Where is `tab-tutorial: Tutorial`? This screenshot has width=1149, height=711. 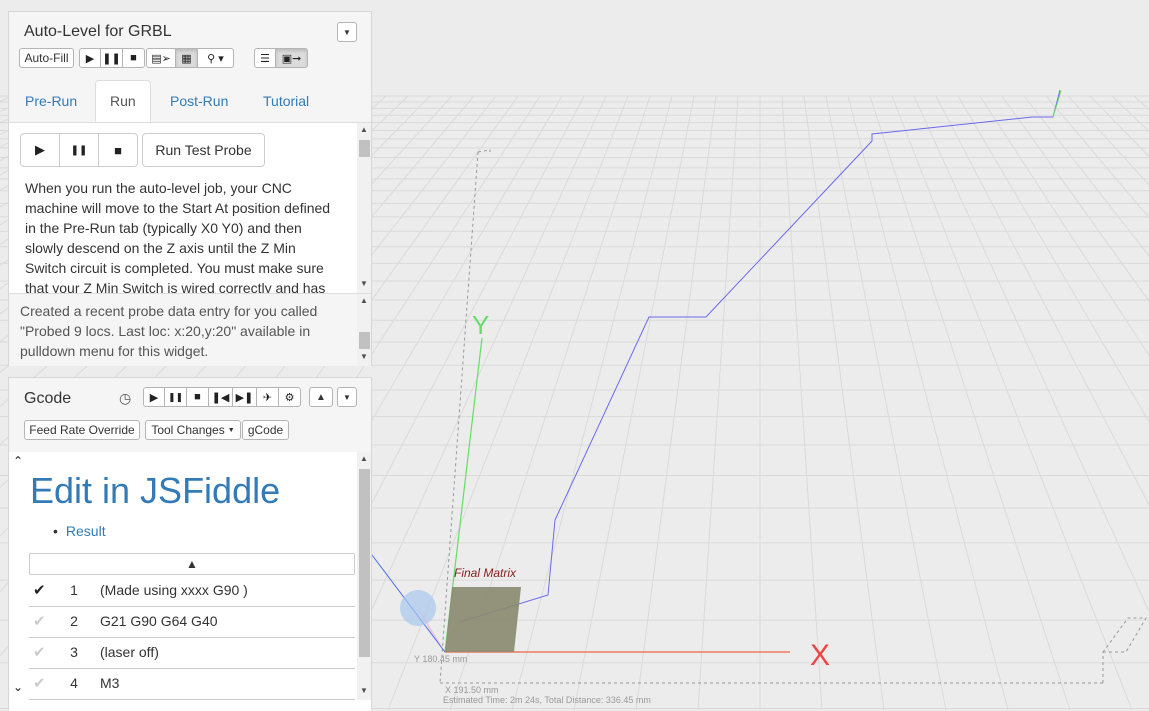
tab-tutorial: Tutorial is located at coordinates (286, 101).